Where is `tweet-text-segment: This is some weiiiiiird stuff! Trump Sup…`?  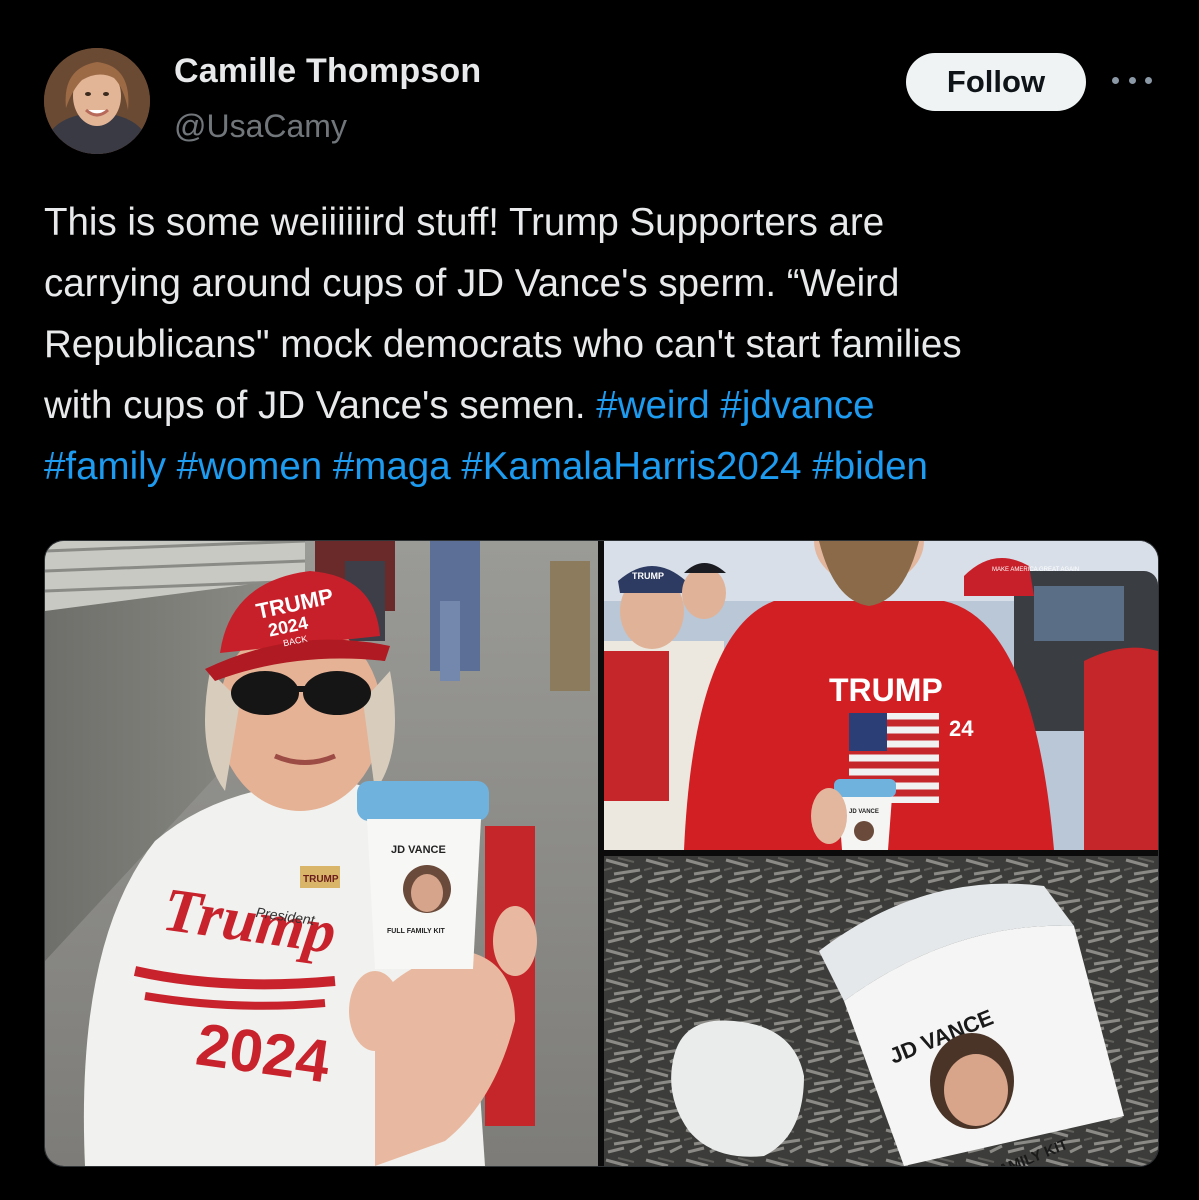 tweet-text-segment: This is some weiiiiiird stuff! Trump Sup… is located at coordinates (464, 222).